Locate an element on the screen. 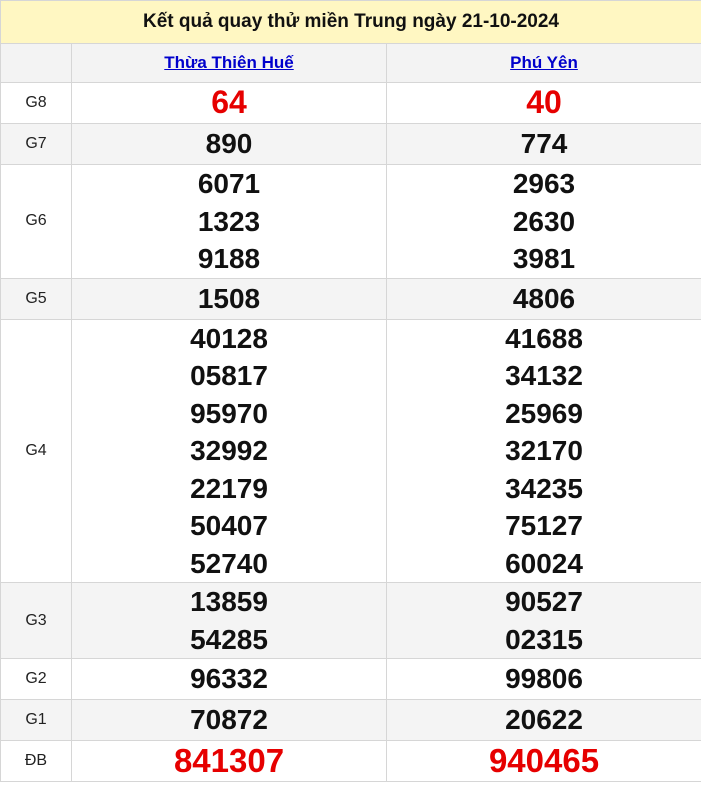 The height and width of the screenshot is (792, 701). result-number: 32170 is located at coordinates (544, 450).